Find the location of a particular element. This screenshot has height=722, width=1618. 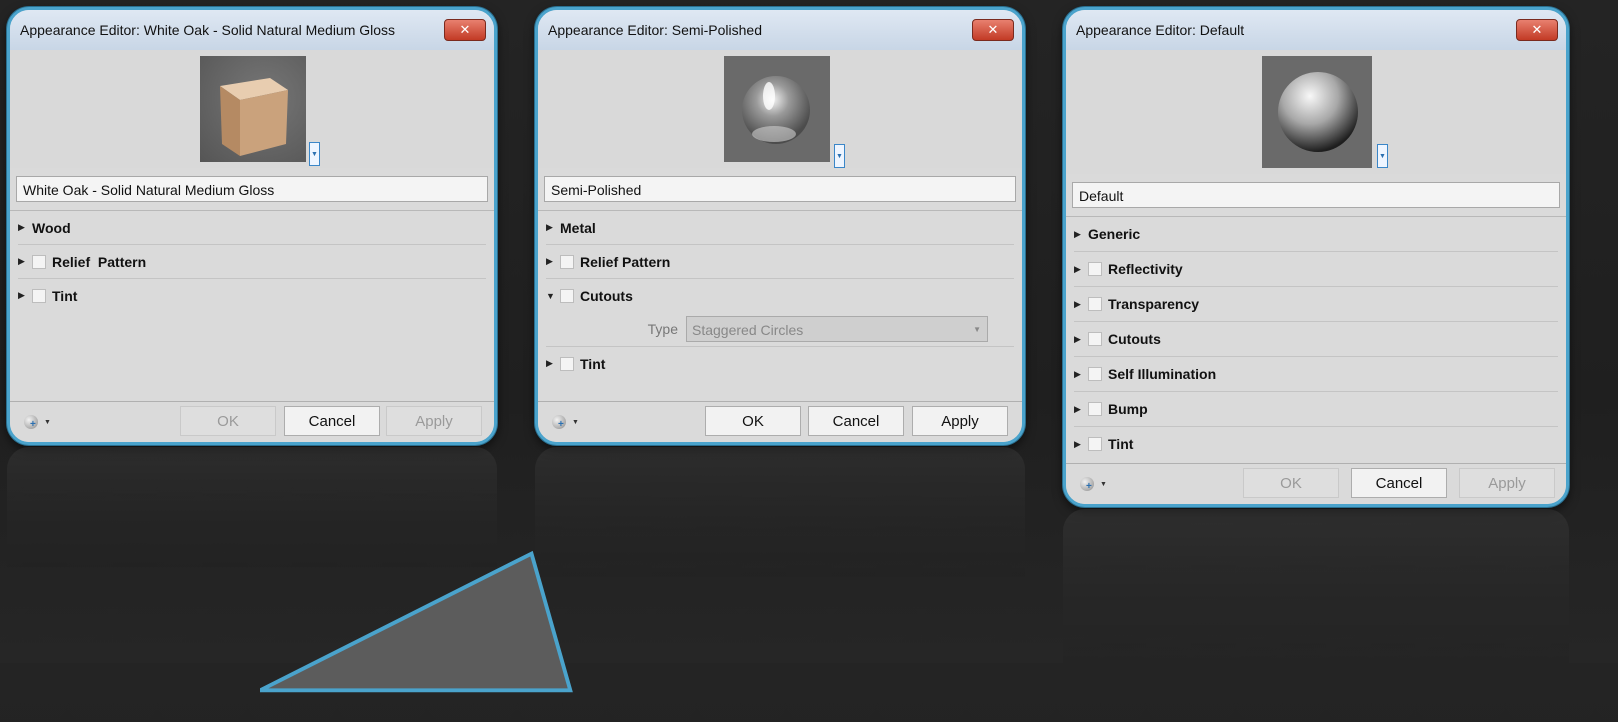

section-cutouts: ▶ Cutouts is located at coordinates (1316, 339).